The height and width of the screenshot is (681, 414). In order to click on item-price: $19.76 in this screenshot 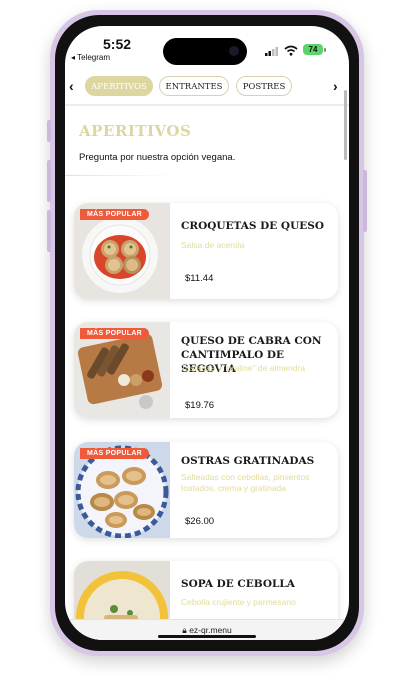, I will do `click(200, 405)`.